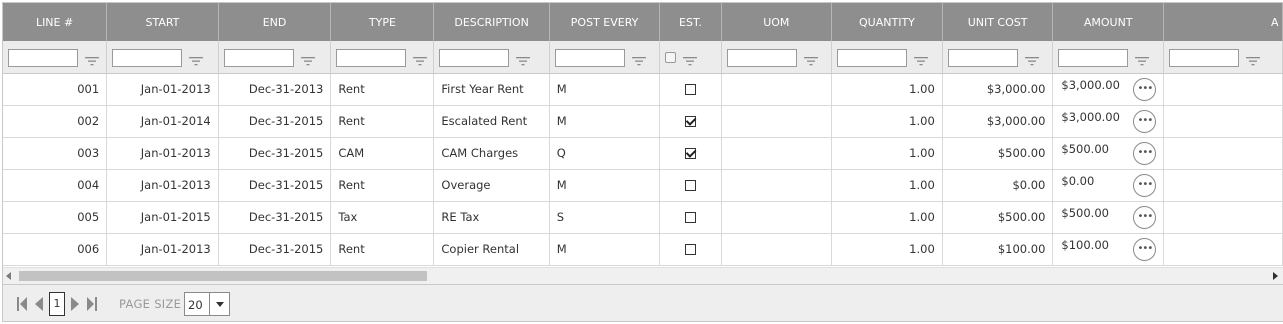 This screenshot has height=324, width=1283. What do you see at coordinates (589, 57) in the screenshot?
I see `filter-input-post-every` at bounding box center [589, 57].